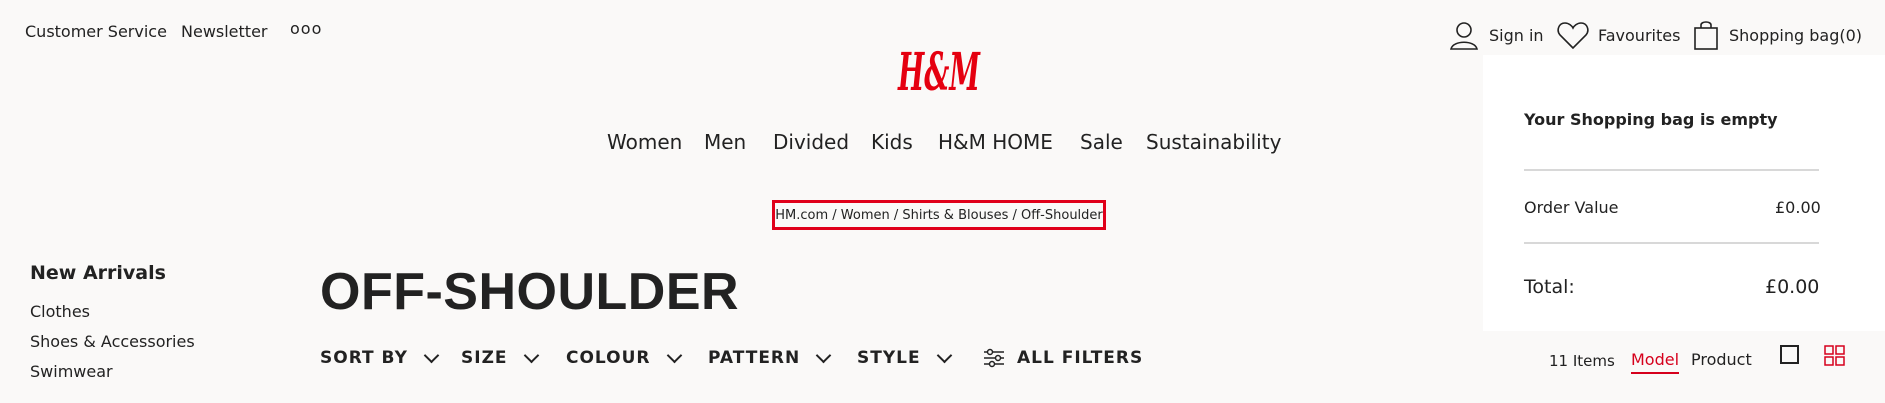  I want to click on sort-by-filter: SORT BY, so click(380, 357).